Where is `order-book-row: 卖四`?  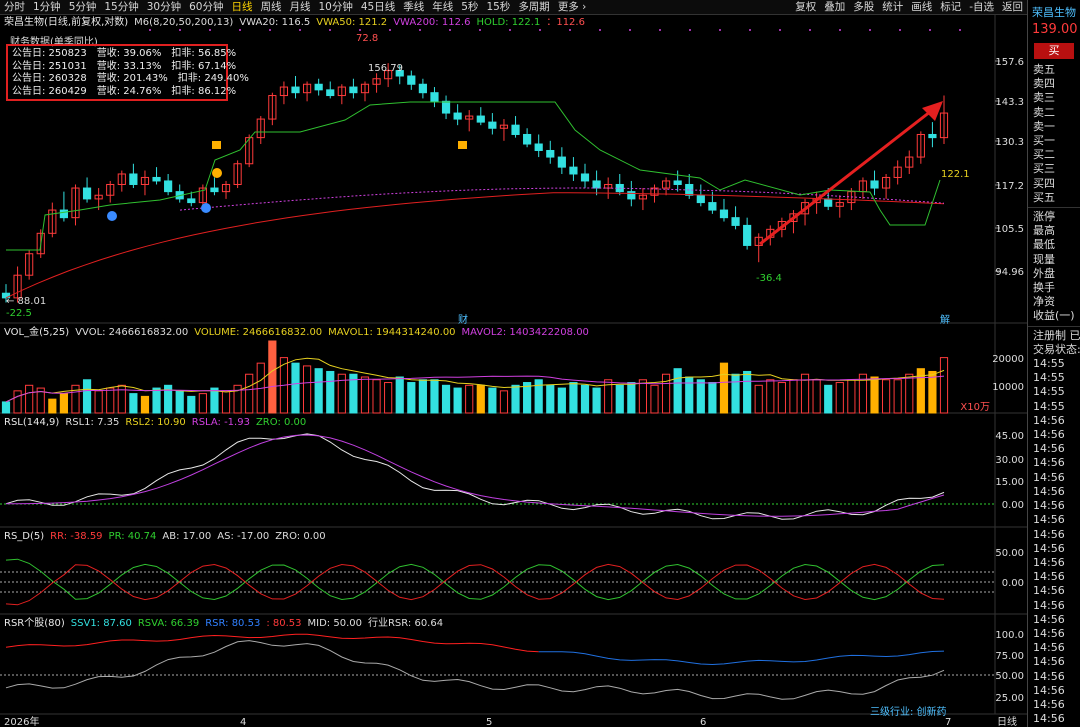
order-book-row: 卖四 is located at coordinates (1054, 84).